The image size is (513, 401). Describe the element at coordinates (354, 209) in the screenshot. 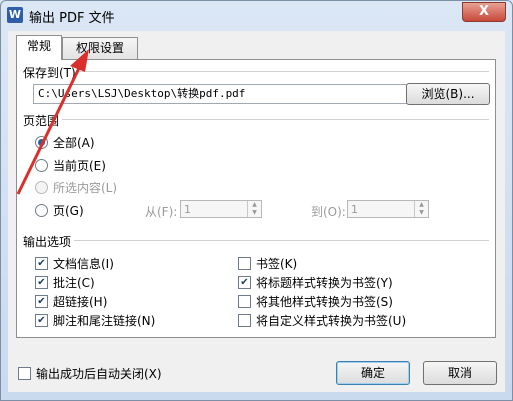

I see `to-page-value: 1` at that location.